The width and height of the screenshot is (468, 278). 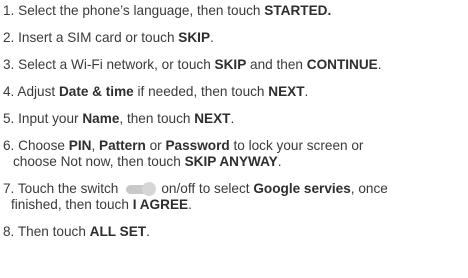 What do you see at coordinates (141, 10) in the screenshot?
I see `step-text: Select the phone’s language, then touch` at bounding box center [141, 10].